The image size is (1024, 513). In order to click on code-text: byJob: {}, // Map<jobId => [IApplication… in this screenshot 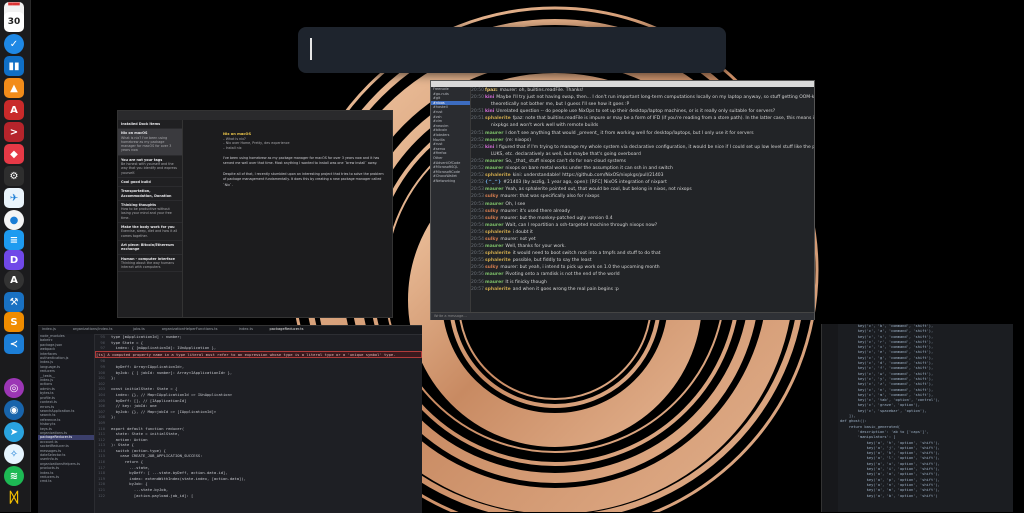, I will do `click(164, 411)`.